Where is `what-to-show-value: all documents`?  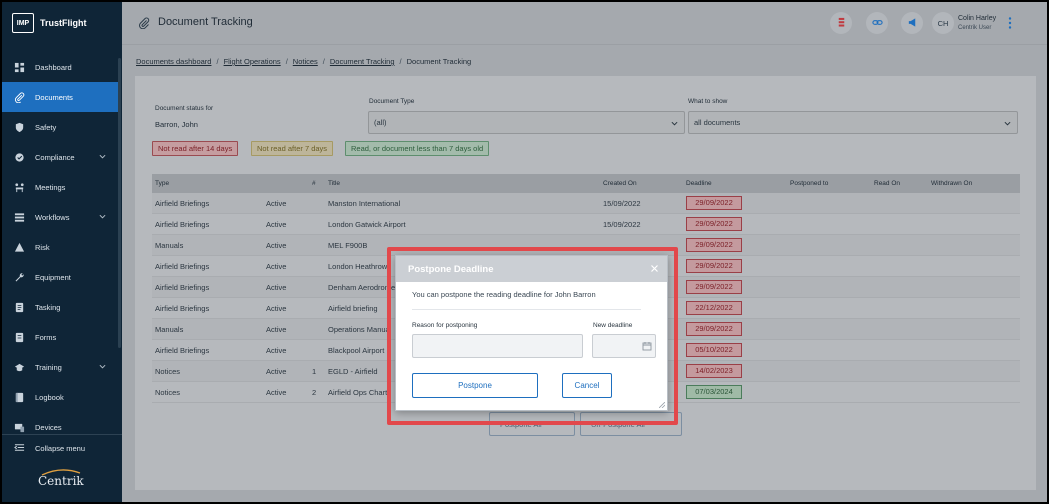 what-to-show-value: all documents is located at coordinates (717, 122).